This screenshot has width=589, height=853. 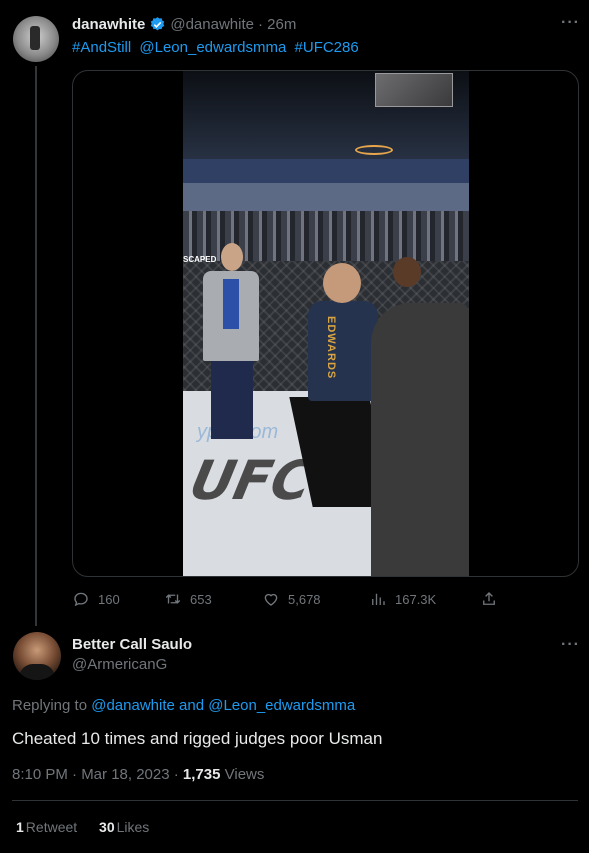 I want to click on tweet-header: danawhite @danawhite · 26m, so click(x=184, y=24).